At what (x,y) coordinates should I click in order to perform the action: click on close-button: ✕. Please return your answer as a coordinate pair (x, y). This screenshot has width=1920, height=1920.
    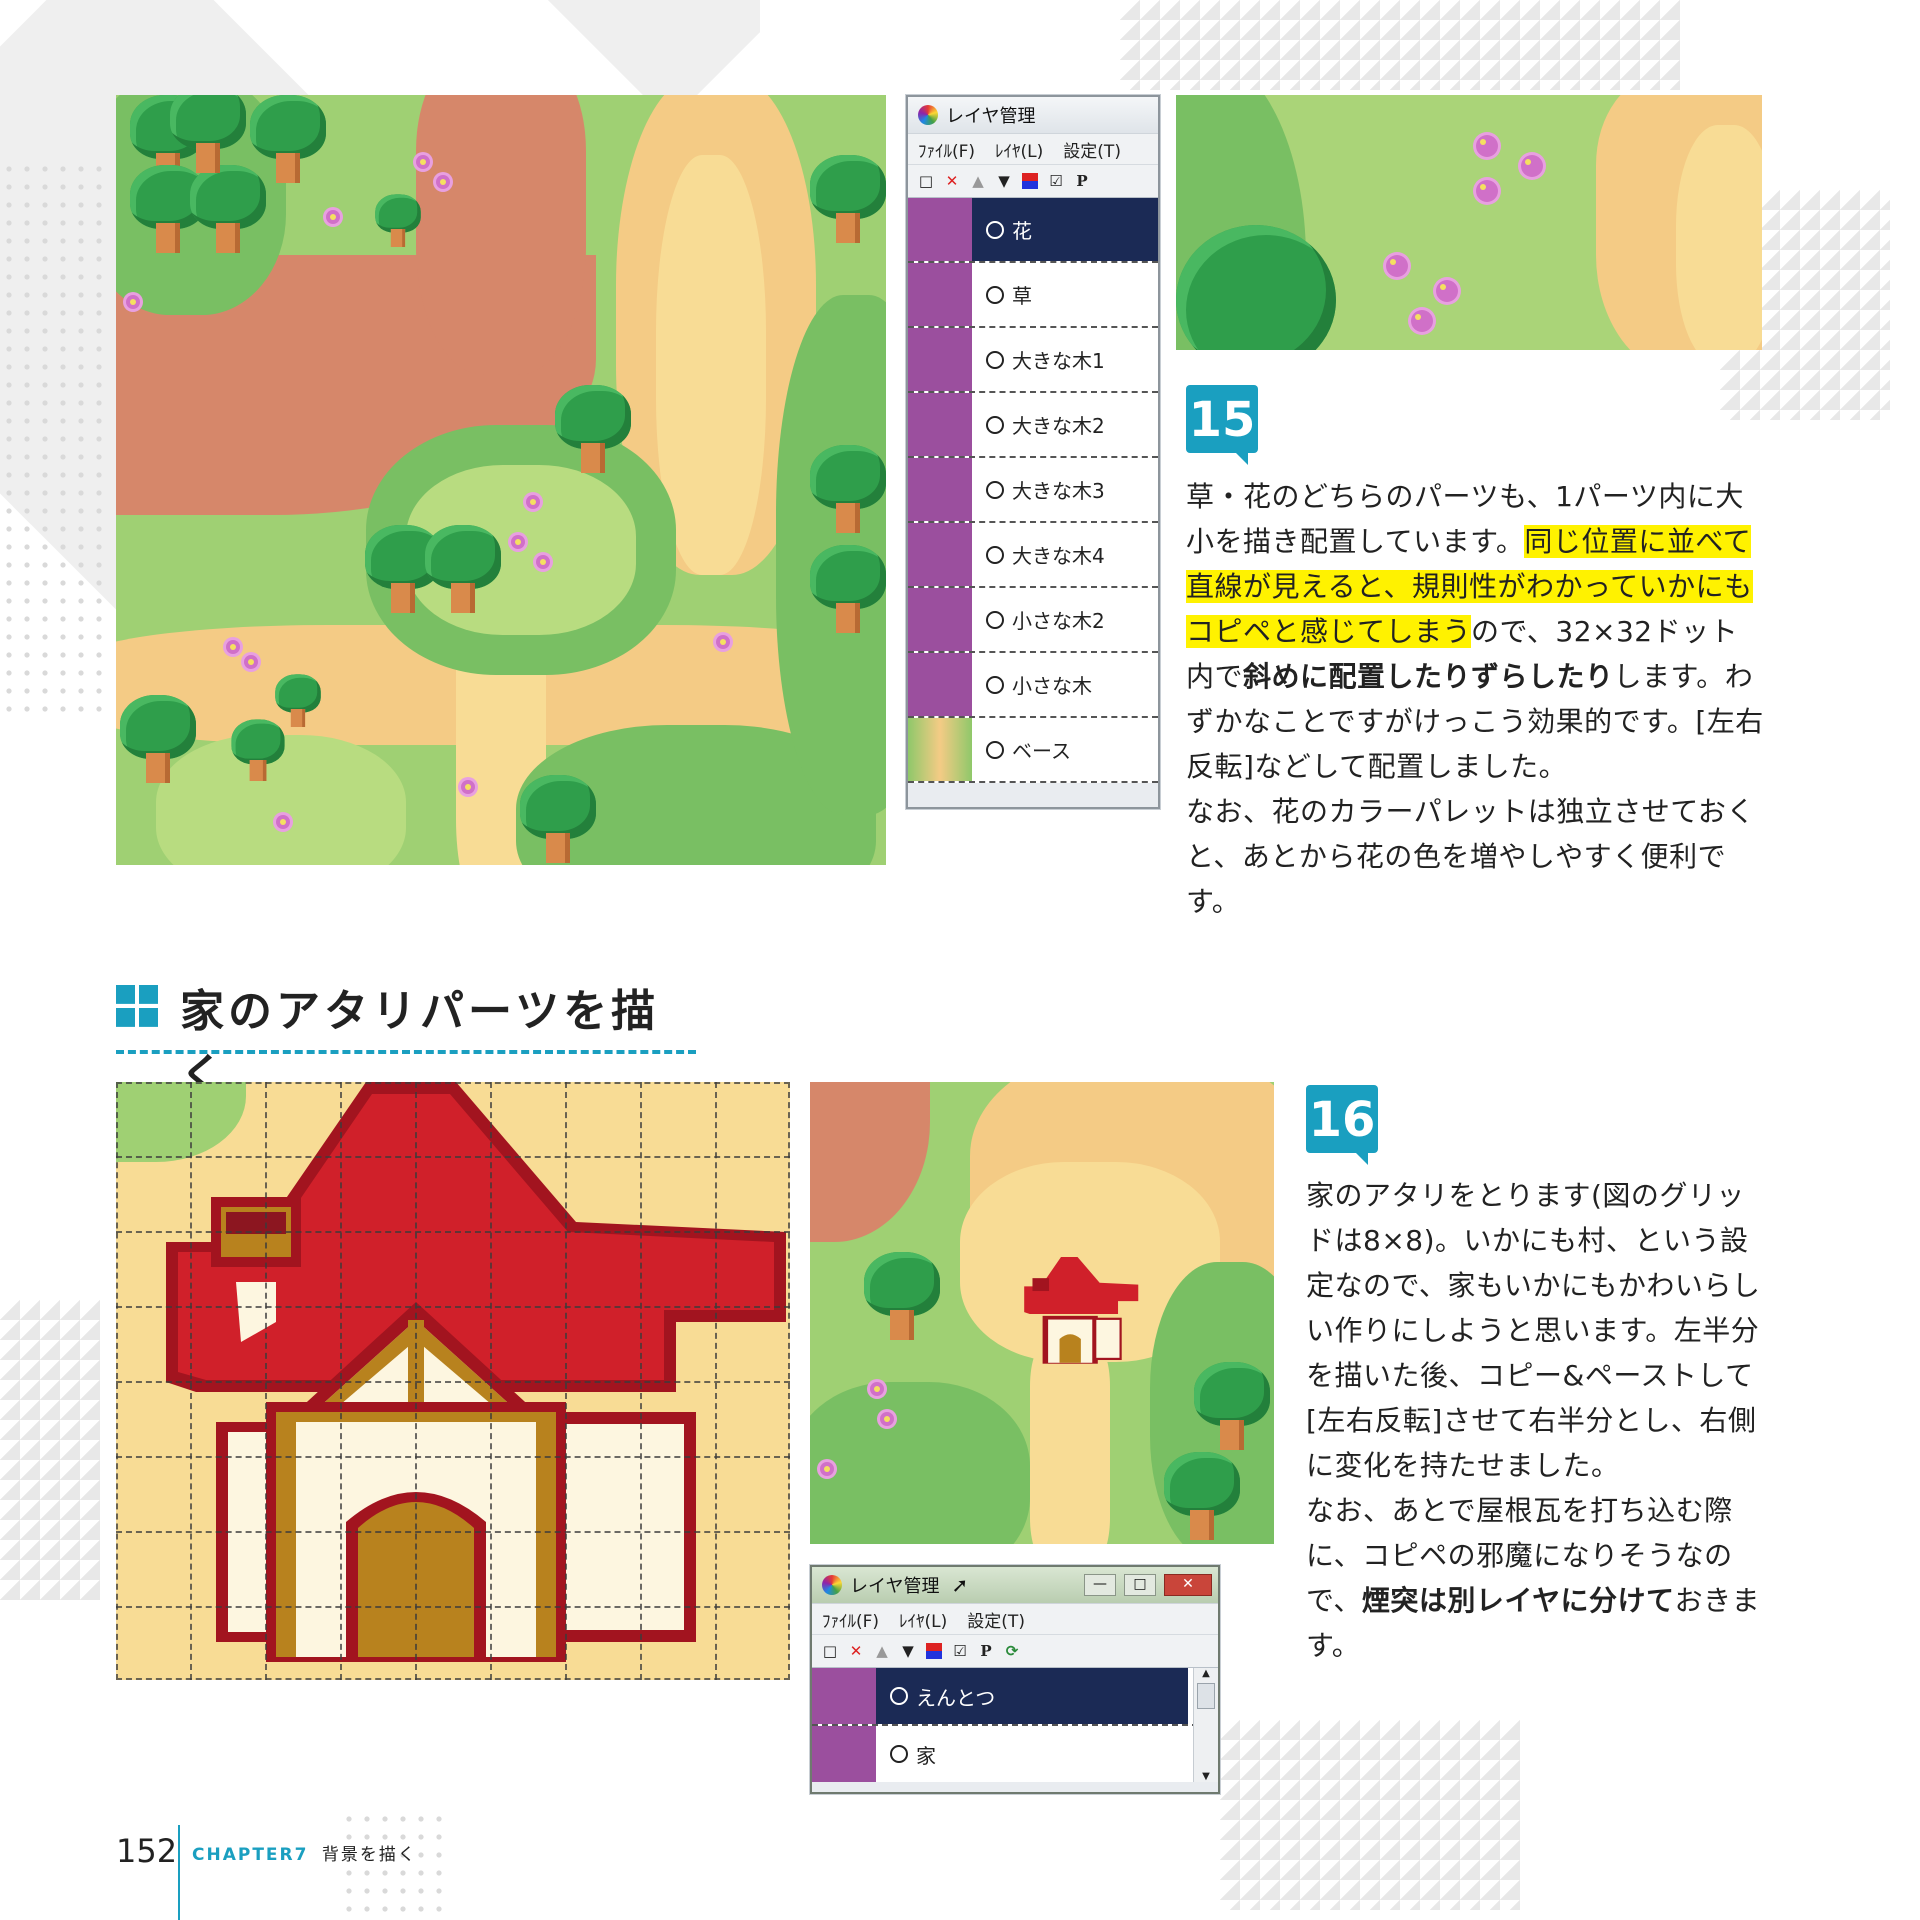
    Looking at the image, I should click on (1188, 1585).